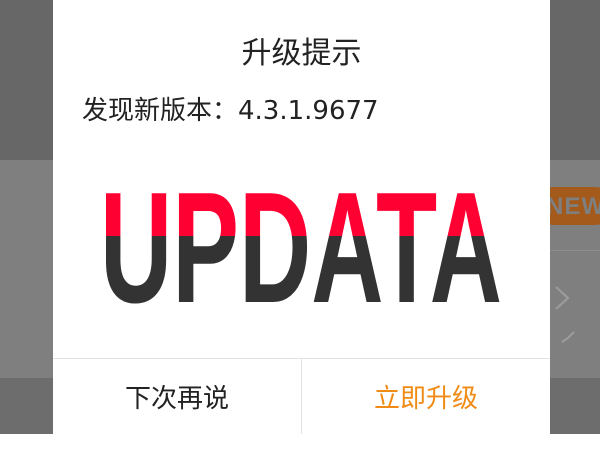  What do you see at coordinates (230, 111) in the screenshot?
I see `version-message: 发现新版本：4.3.1.9677` at bounding box center [230, 111].